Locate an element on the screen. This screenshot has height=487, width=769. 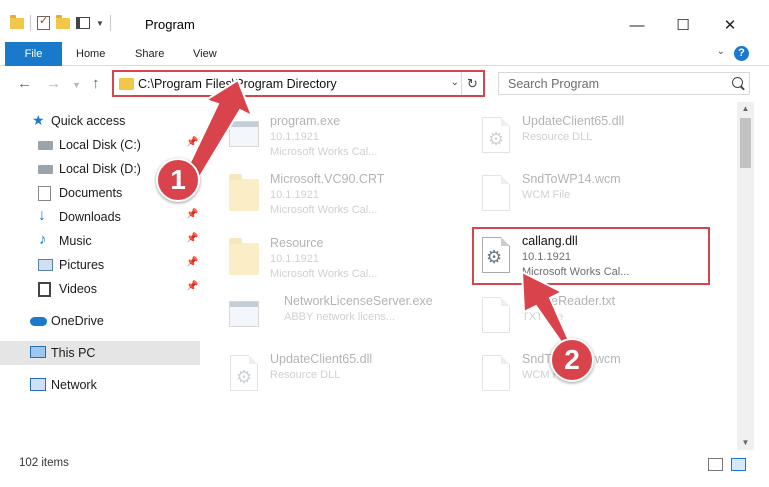
properties-icon is located at coordinates (43, 22).